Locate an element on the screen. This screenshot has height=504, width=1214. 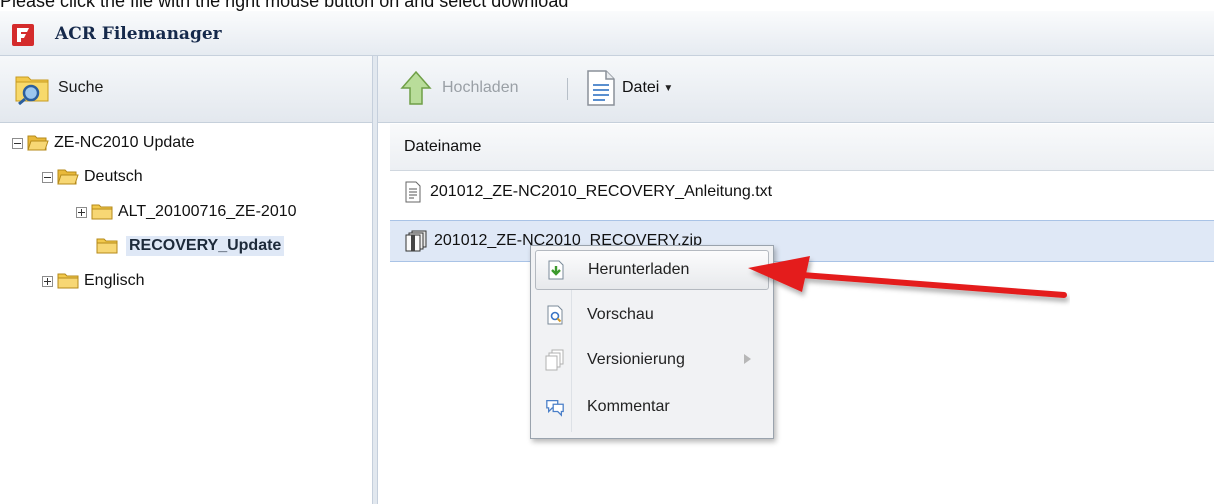
file-row: 201012_ZE-NC2010_RECOVERY_Anleitung.txt is located at coordinates (802, 192).